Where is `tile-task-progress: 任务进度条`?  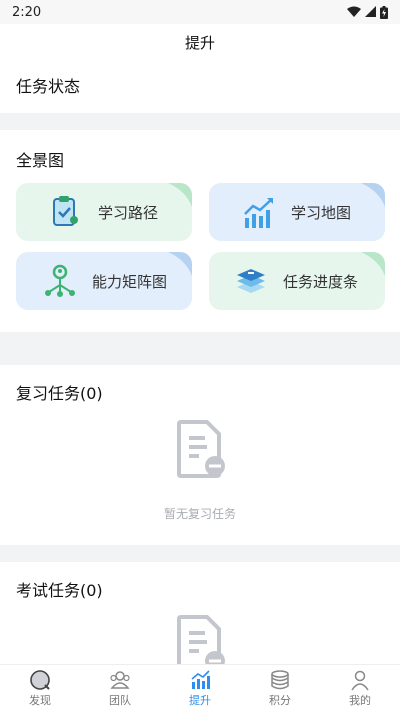
tile-task-progress: 任务进度条 is located at coordinates (297, 281).